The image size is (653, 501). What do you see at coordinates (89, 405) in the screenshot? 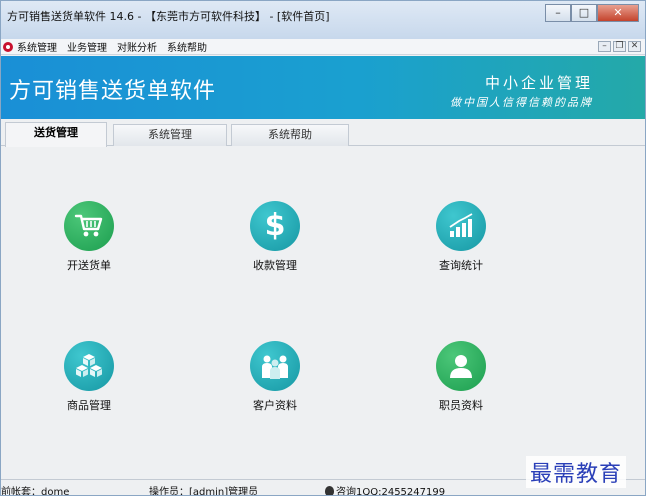
I see `tile-label: 商品管理` at bounding box center [89, 405].